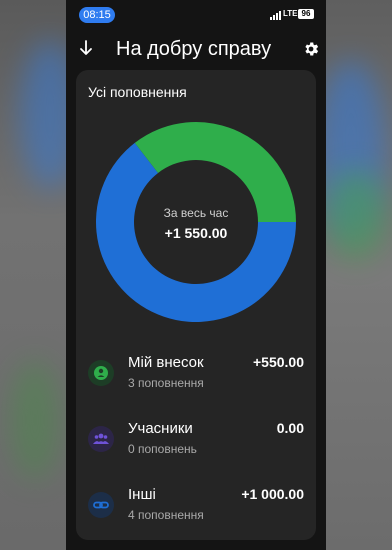 The height and width of the screenshot is (550, 392). Describe the element at coordinates (272, 494) in the screenshot. I see `item-amount: +1 000.00` at that location.